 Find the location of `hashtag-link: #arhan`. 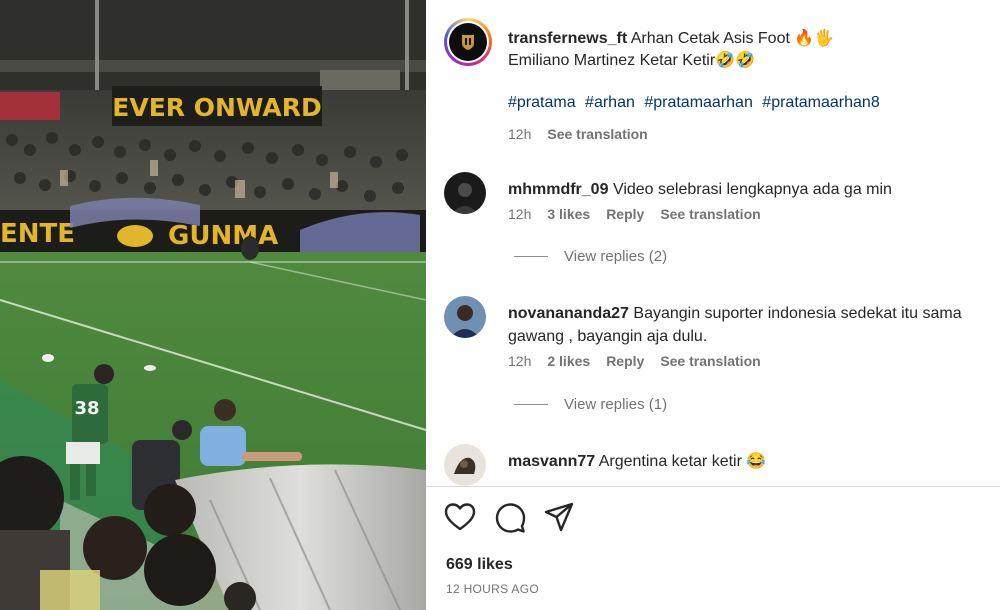

hashtag-link: #arhan is located at coordinates (610, 102).